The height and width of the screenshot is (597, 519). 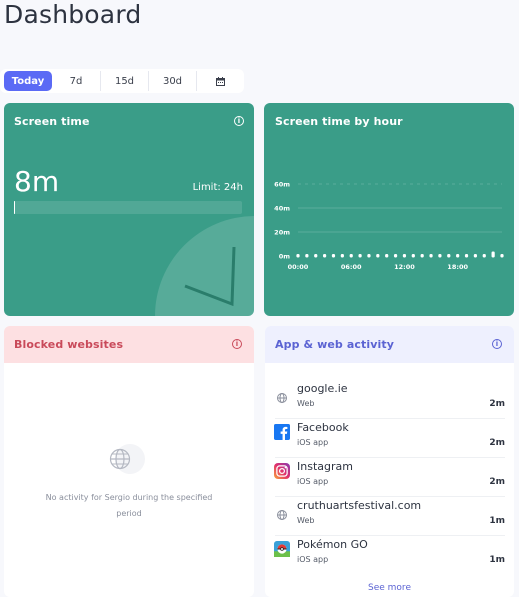 I want to click on y-tick-label: 60m, so click(x=282, y=185).